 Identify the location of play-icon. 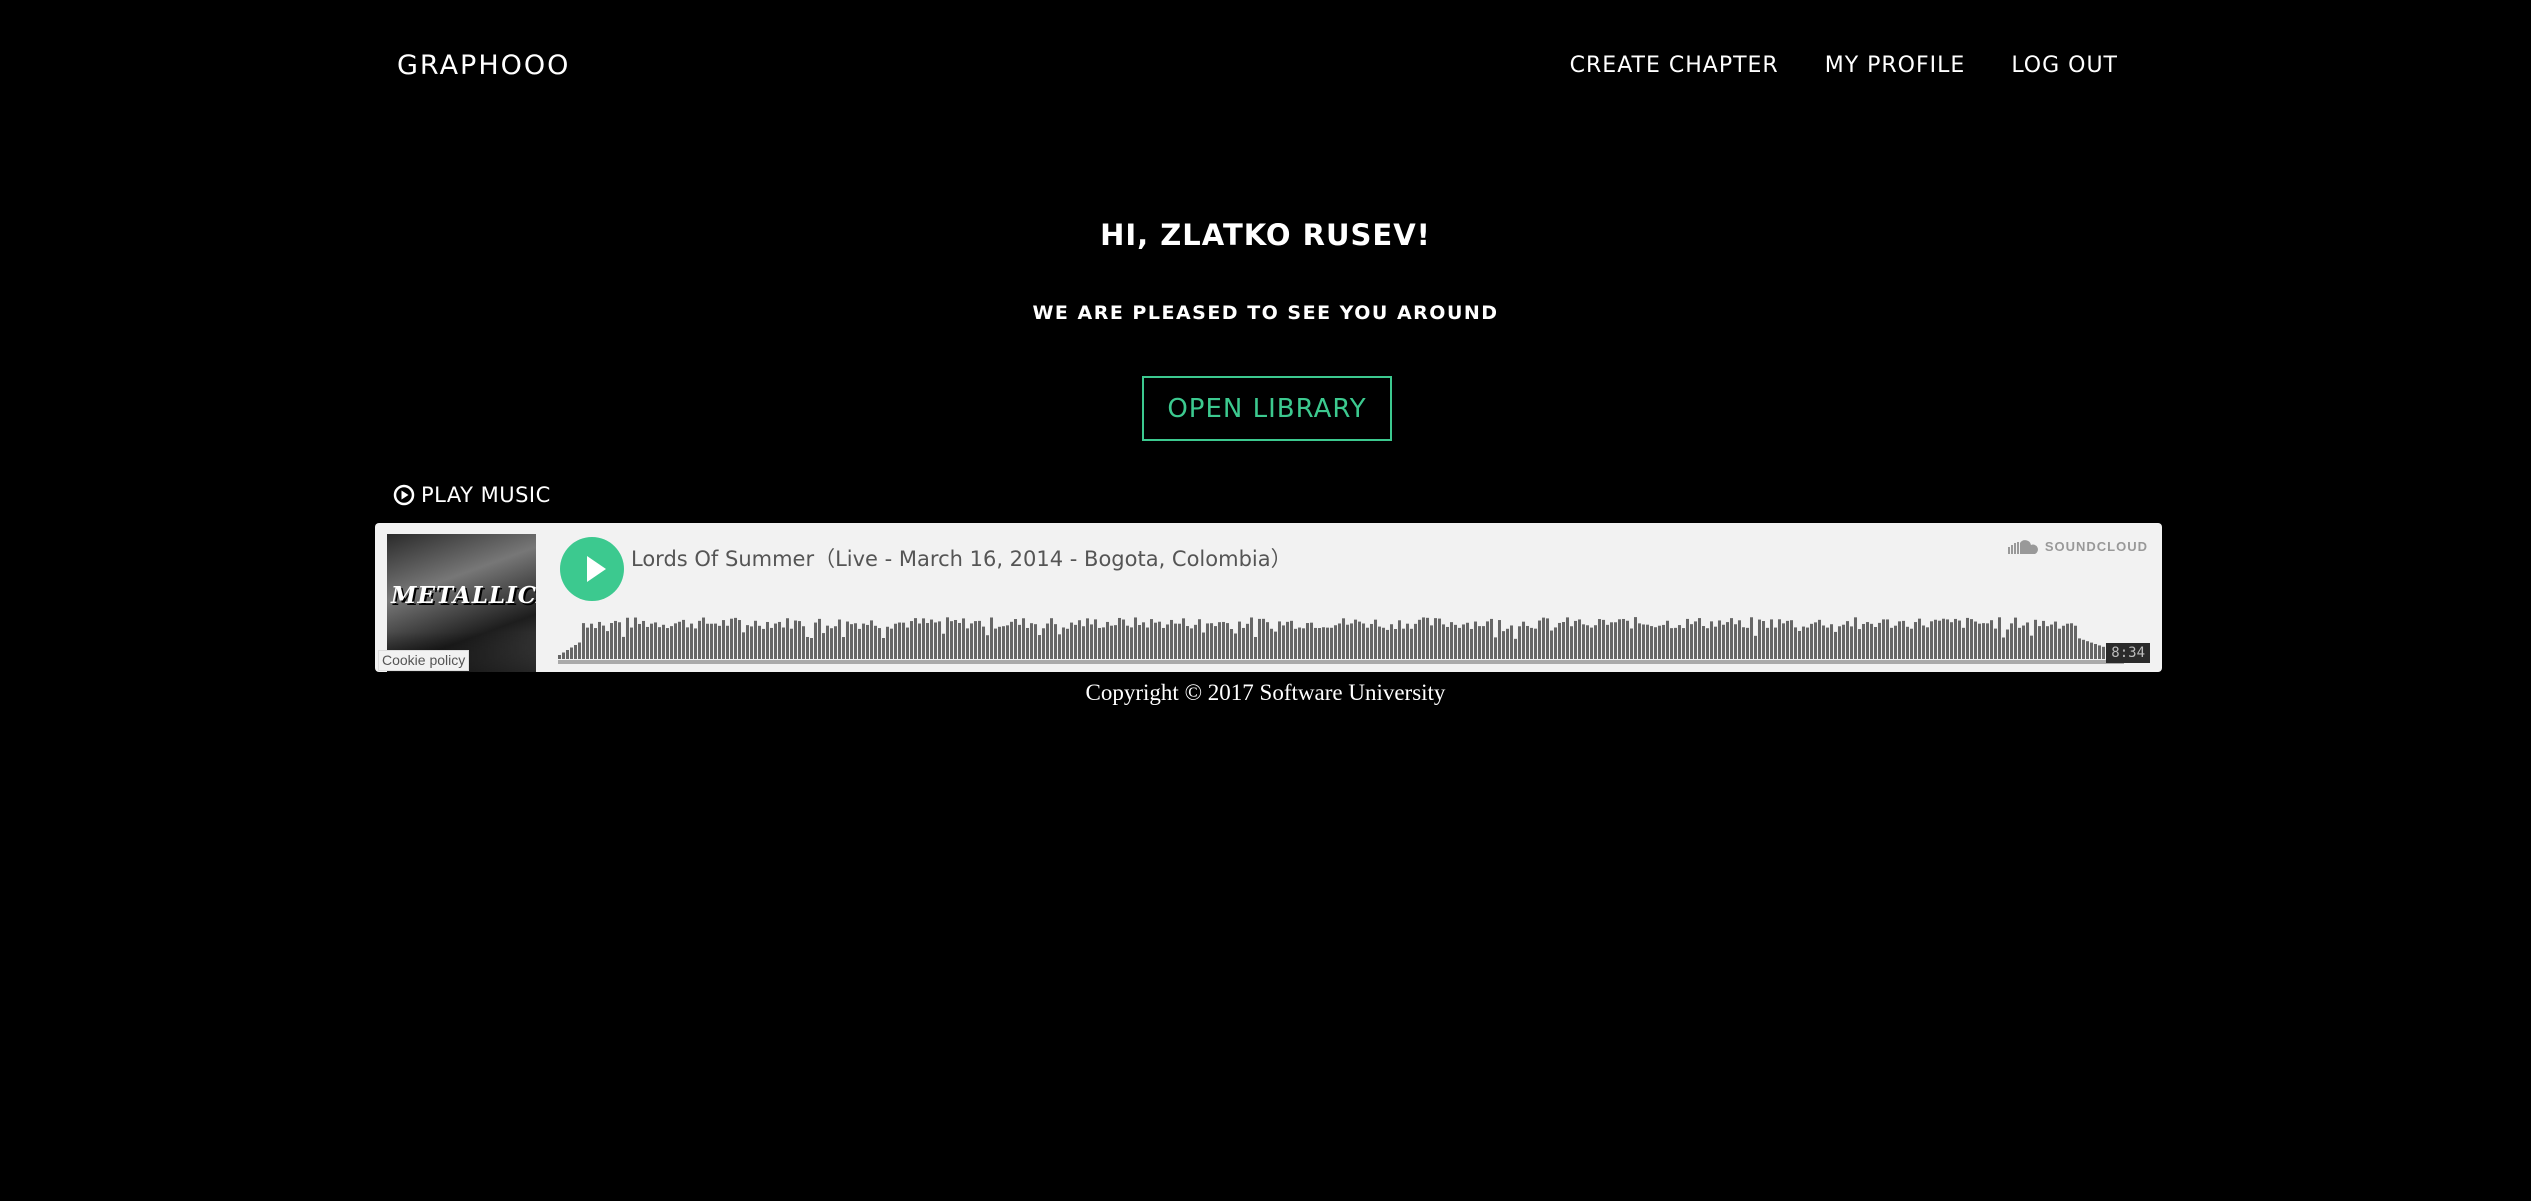
(596, 569).